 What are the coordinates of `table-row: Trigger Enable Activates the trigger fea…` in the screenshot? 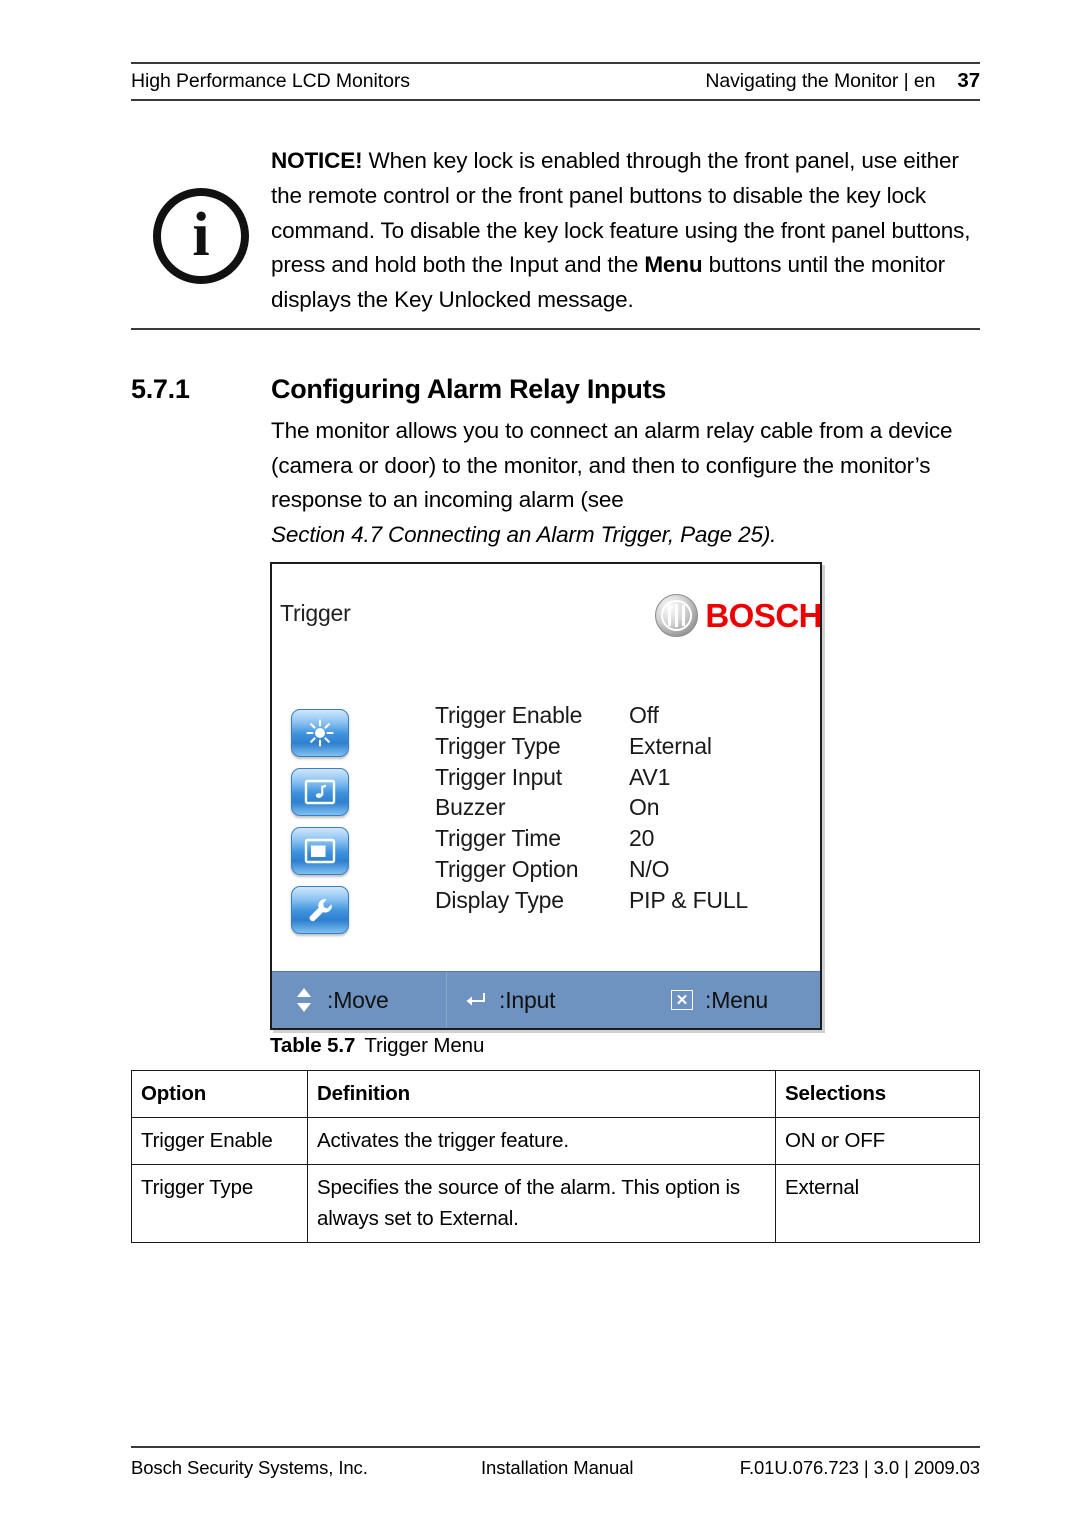 It's located at (555, 1141).